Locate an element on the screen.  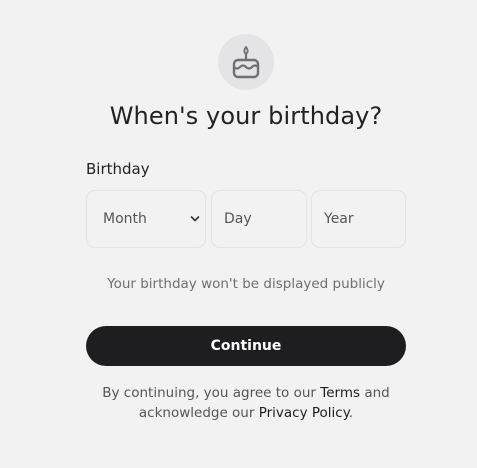
birthday-cake-icon is located at coordinates (246, 62).